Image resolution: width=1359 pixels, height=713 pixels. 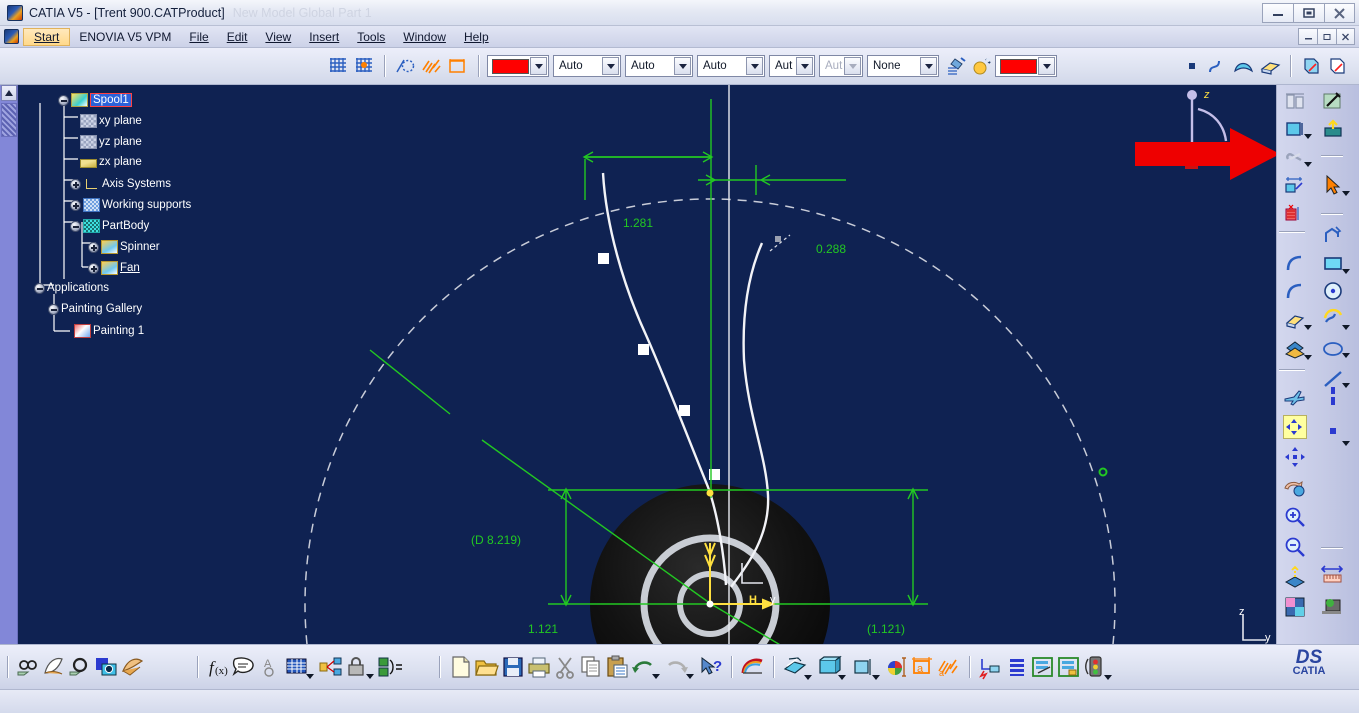 I want to click on multi-sections-solid-icon, so click(x=1295, y=101).